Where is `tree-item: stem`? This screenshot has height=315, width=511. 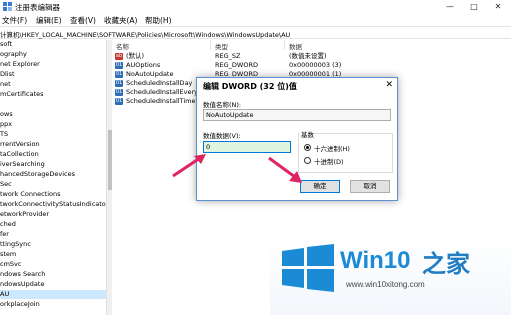 tree-item: stem is located at coordinates (53, 254).